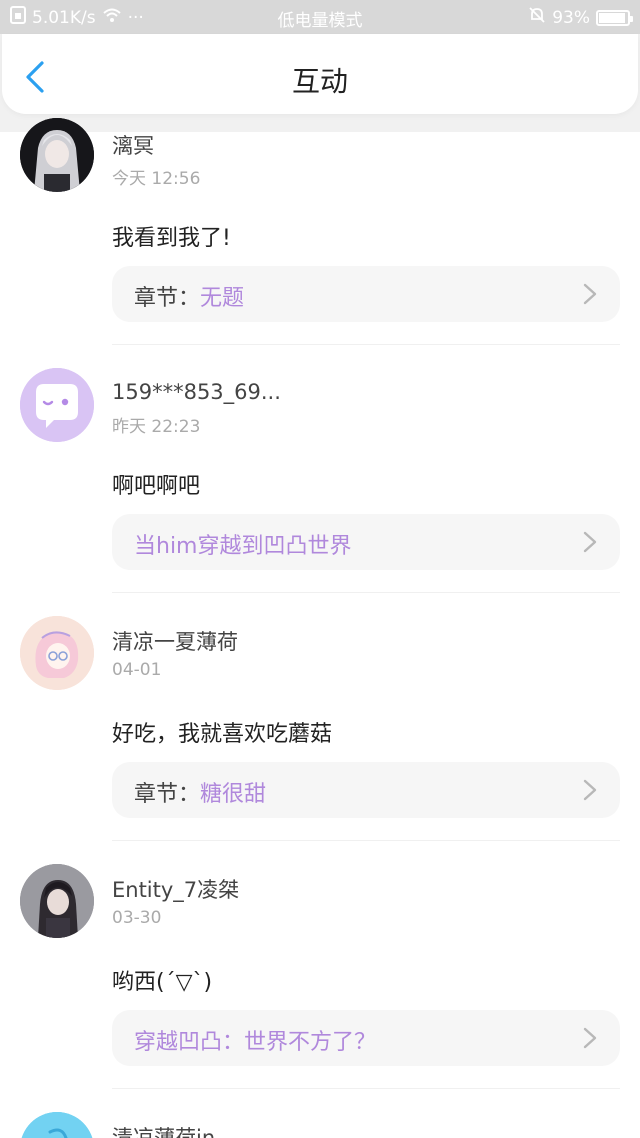 This screenshot has width=640, height=1138. I want to click on user-name: Entity_7凌桀, so click(175, 889).